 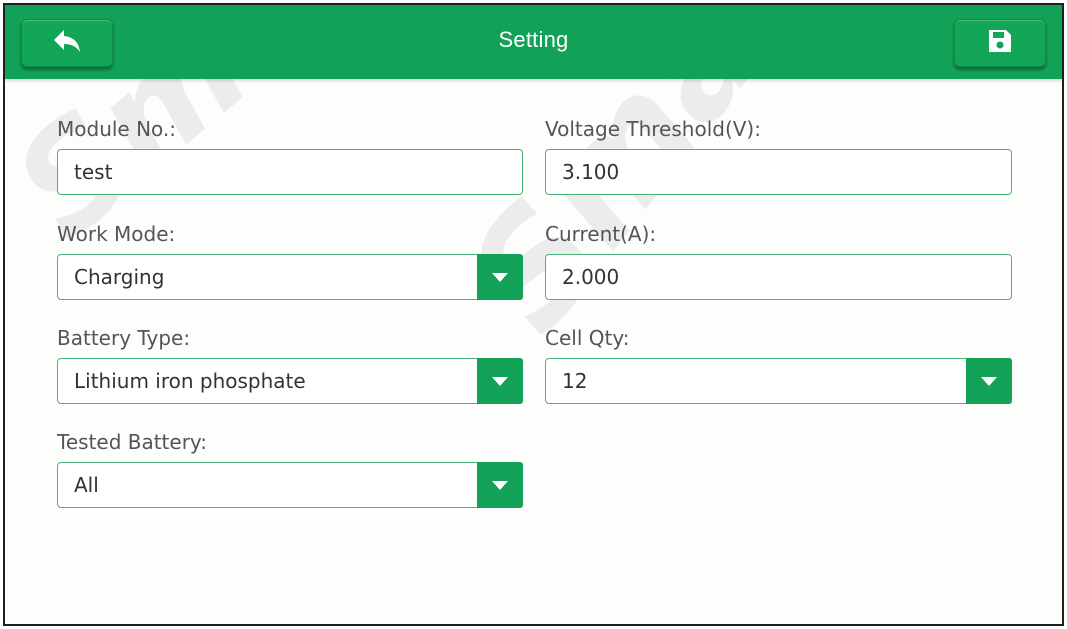 I want to click on module-no-value: test, so click(x=93, y=172).